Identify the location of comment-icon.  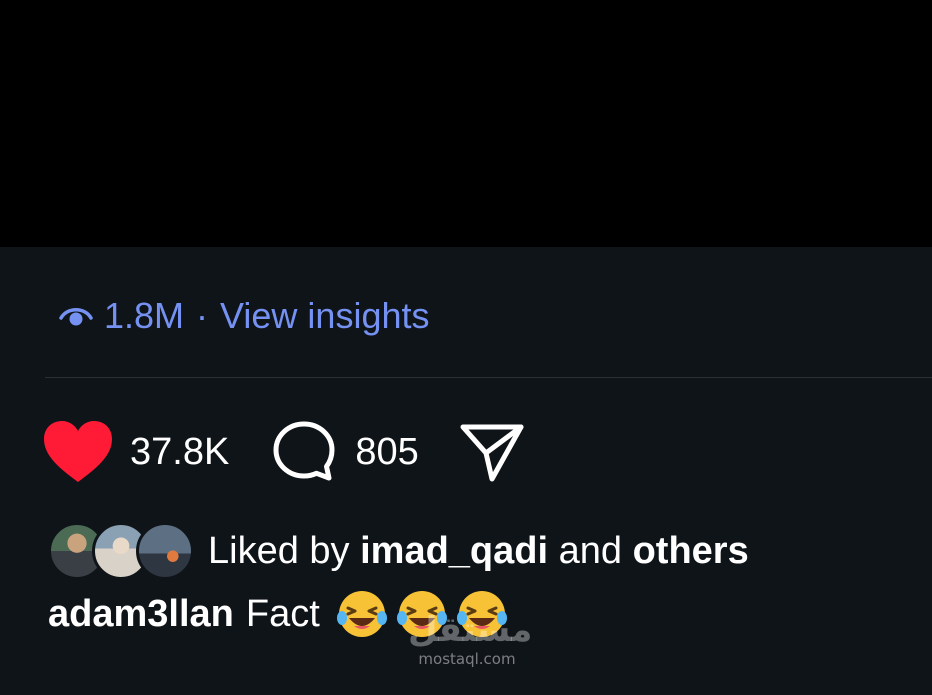
(304, 452).